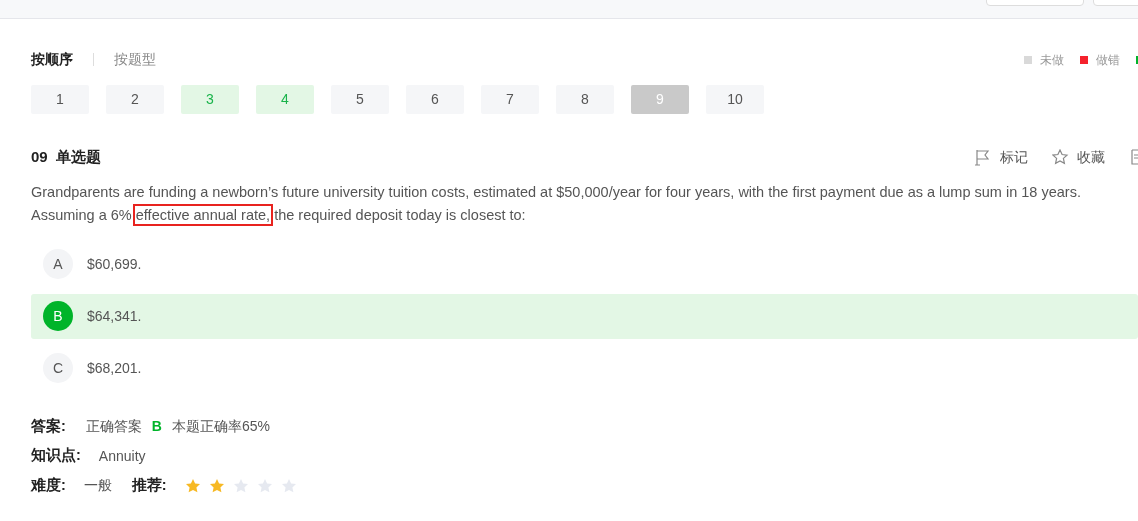 The width and height of the screenshot is (1138, 521). Describe the element at coordinates (156, 426) in the screenshot. I see `correct-answer-letter: B` at that location.